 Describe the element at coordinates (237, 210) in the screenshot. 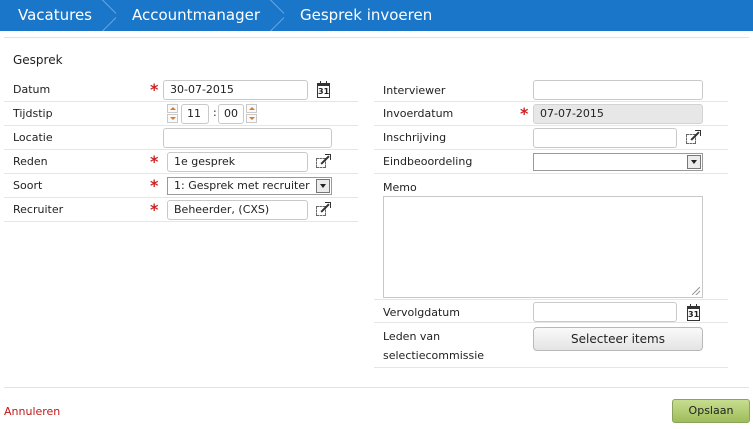

I see `recruiter-input: Beheerder, (CXS)` at that location.